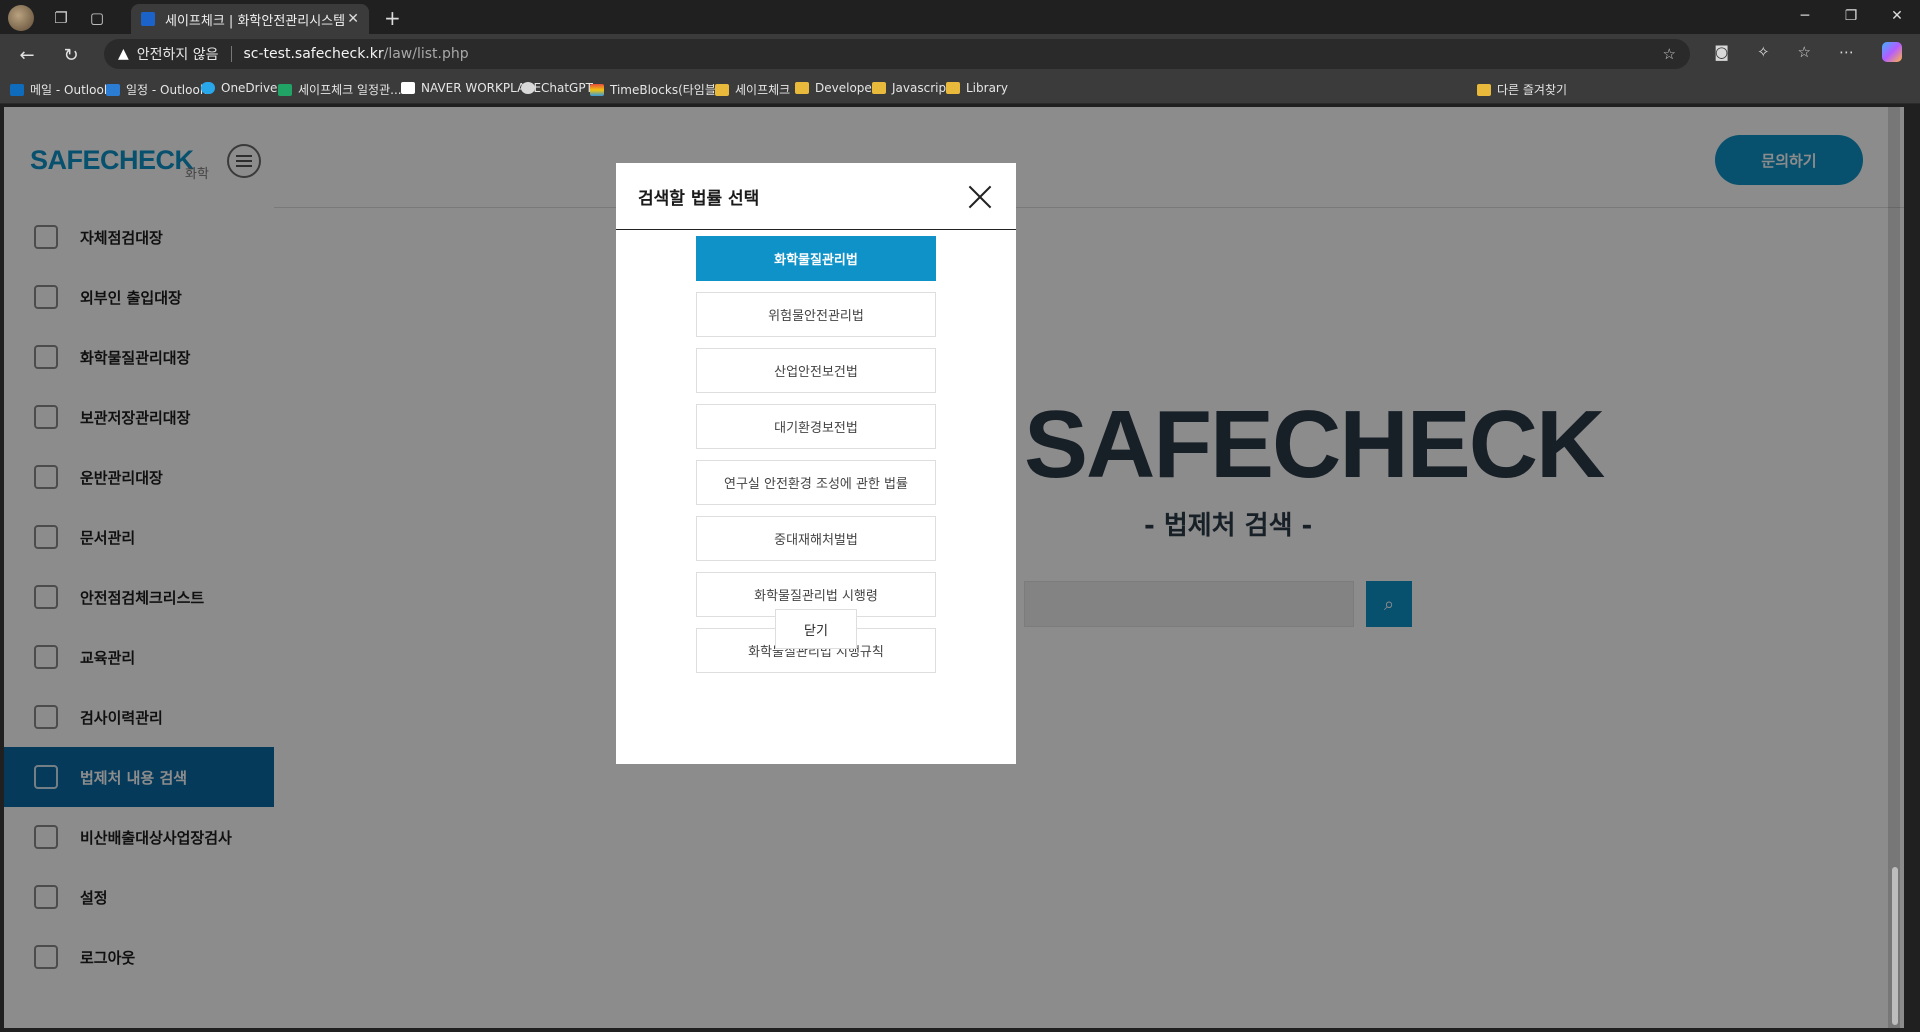  Describe the element at coordinates (1895, 946) in the screenshot. I see `scrollbar-thumb` at that location.